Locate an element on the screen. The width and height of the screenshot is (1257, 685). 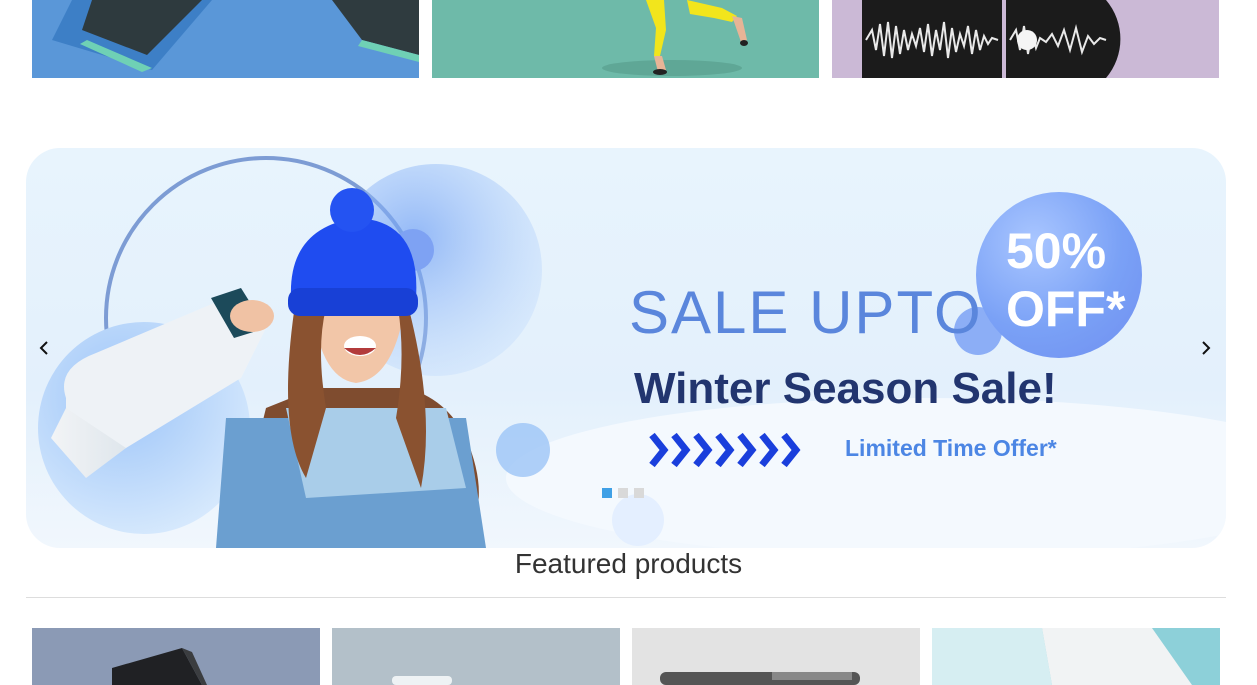
carousel-next-button is located at coordinates (1206, 348).